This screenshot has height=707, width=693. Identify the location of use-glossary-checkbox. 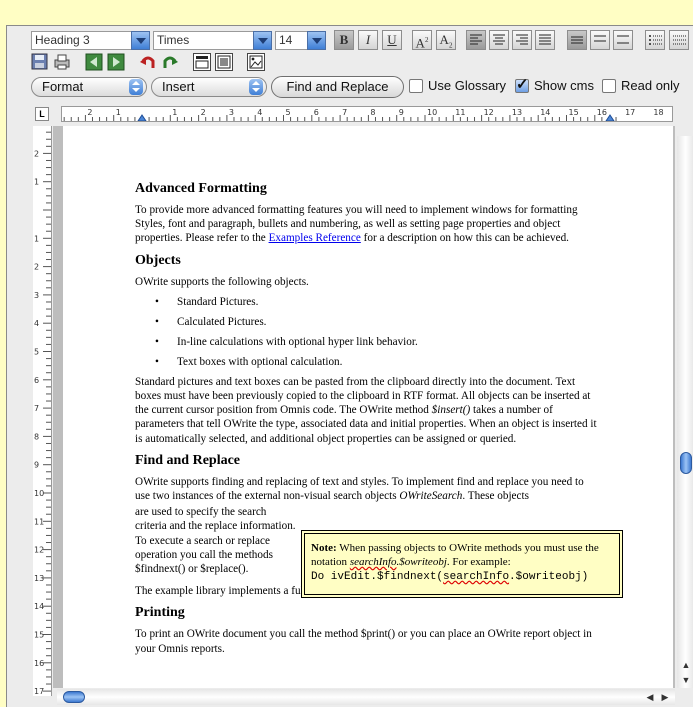
(416, 86).